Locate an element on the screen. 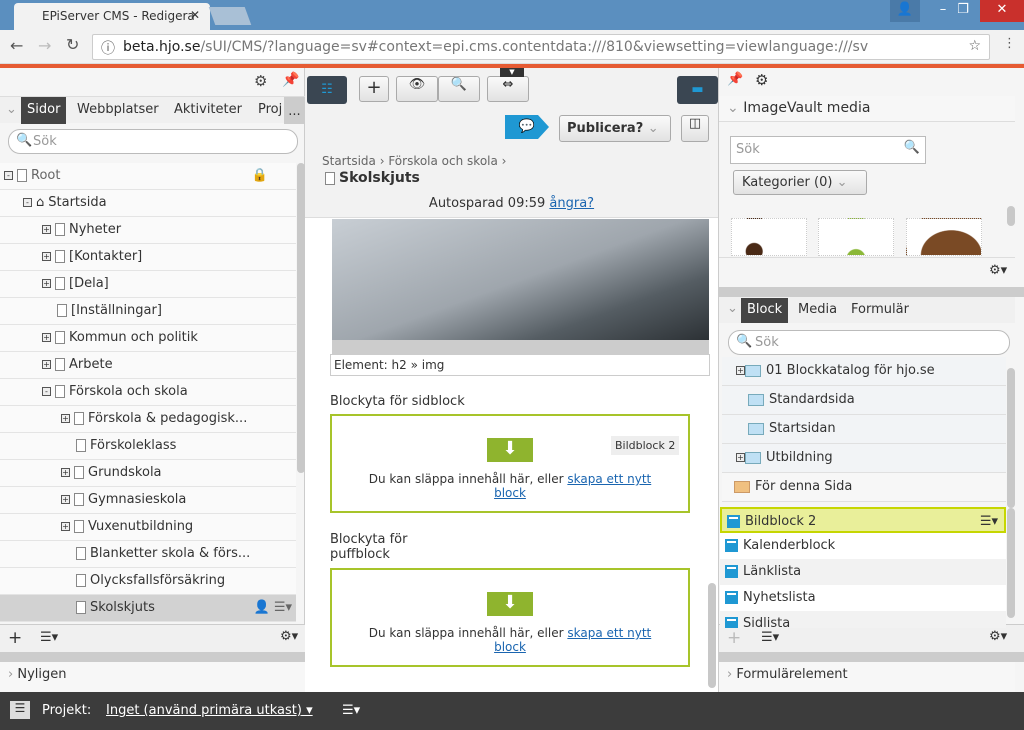  publish-button: Publicera? ⌄ is located at coordinates (615, 128).